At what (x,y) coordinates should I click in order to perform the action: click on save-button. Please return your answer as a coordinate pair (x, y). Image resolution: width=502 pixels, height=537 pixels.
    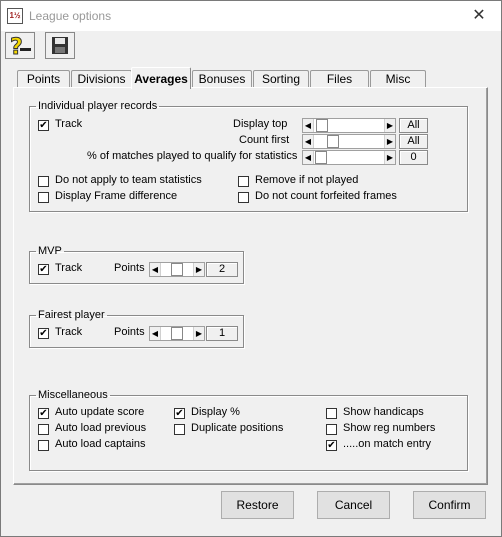
    Looking at the image, I should click on (60, 45).